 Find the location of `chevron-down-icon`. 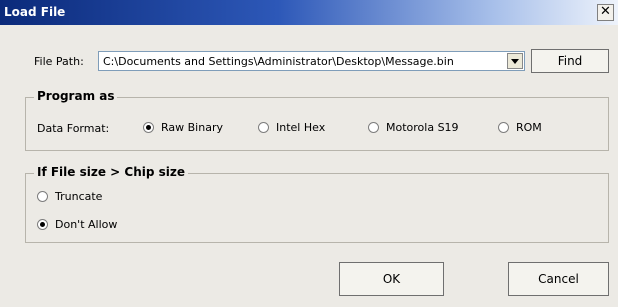

chevron-down-icon is located at coordinates (515, 61).